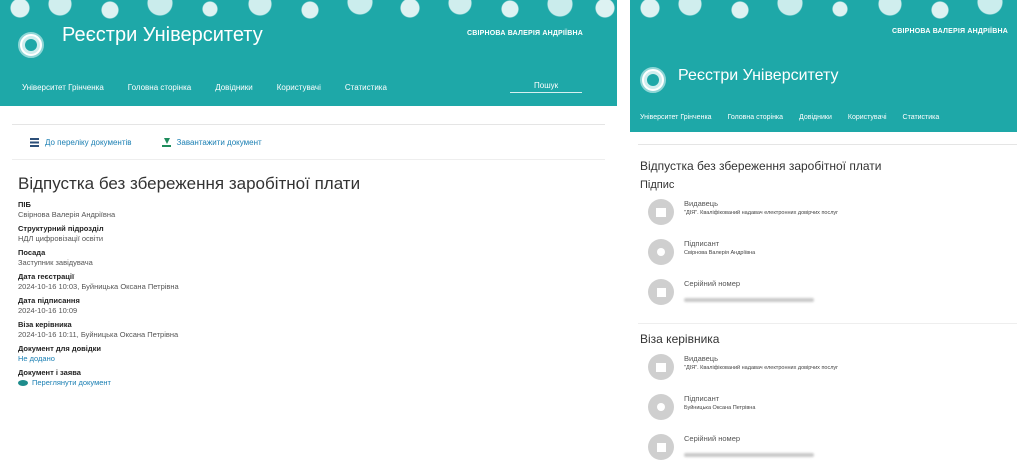 The height and width of the screenshot is (468, 1017). I want to click on back-to-list-label: До переліку документів, so click(88, 142).